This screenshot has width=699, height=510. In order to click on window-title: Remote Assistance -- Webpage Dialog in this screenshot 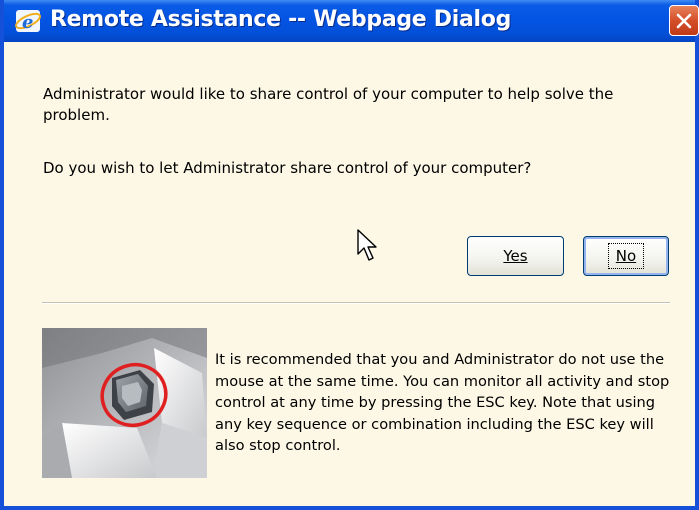, I will do `click(281, 19)`.